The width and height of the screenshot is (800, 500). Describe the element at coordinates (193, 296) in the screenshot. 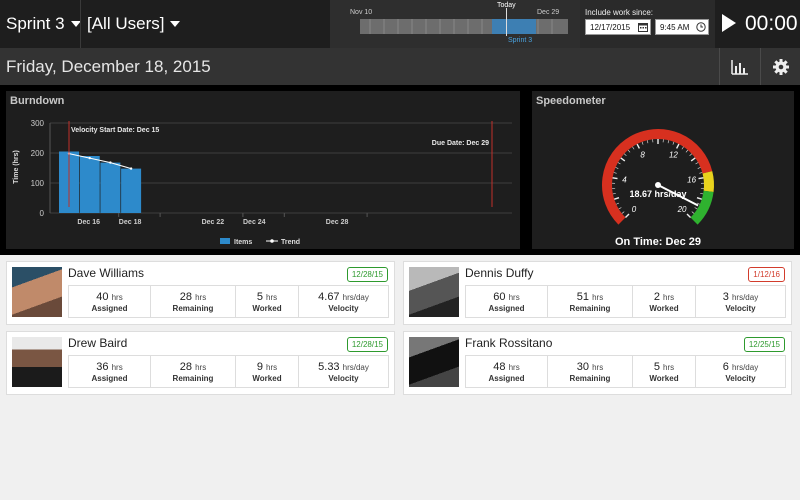

I see `remaining-value: 28 hrs` at that location.